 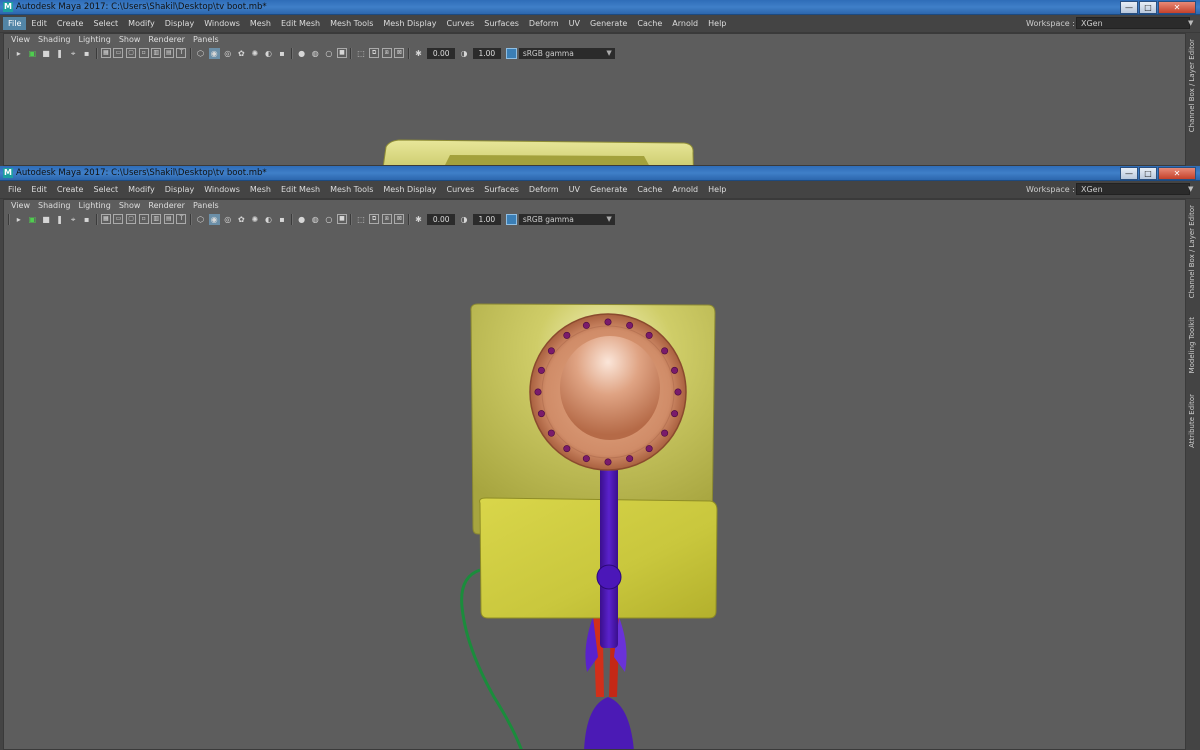 What do you see at coordinates (594, 113) in the screenshot?
I see `viewport` at bounding box center [594, 113].